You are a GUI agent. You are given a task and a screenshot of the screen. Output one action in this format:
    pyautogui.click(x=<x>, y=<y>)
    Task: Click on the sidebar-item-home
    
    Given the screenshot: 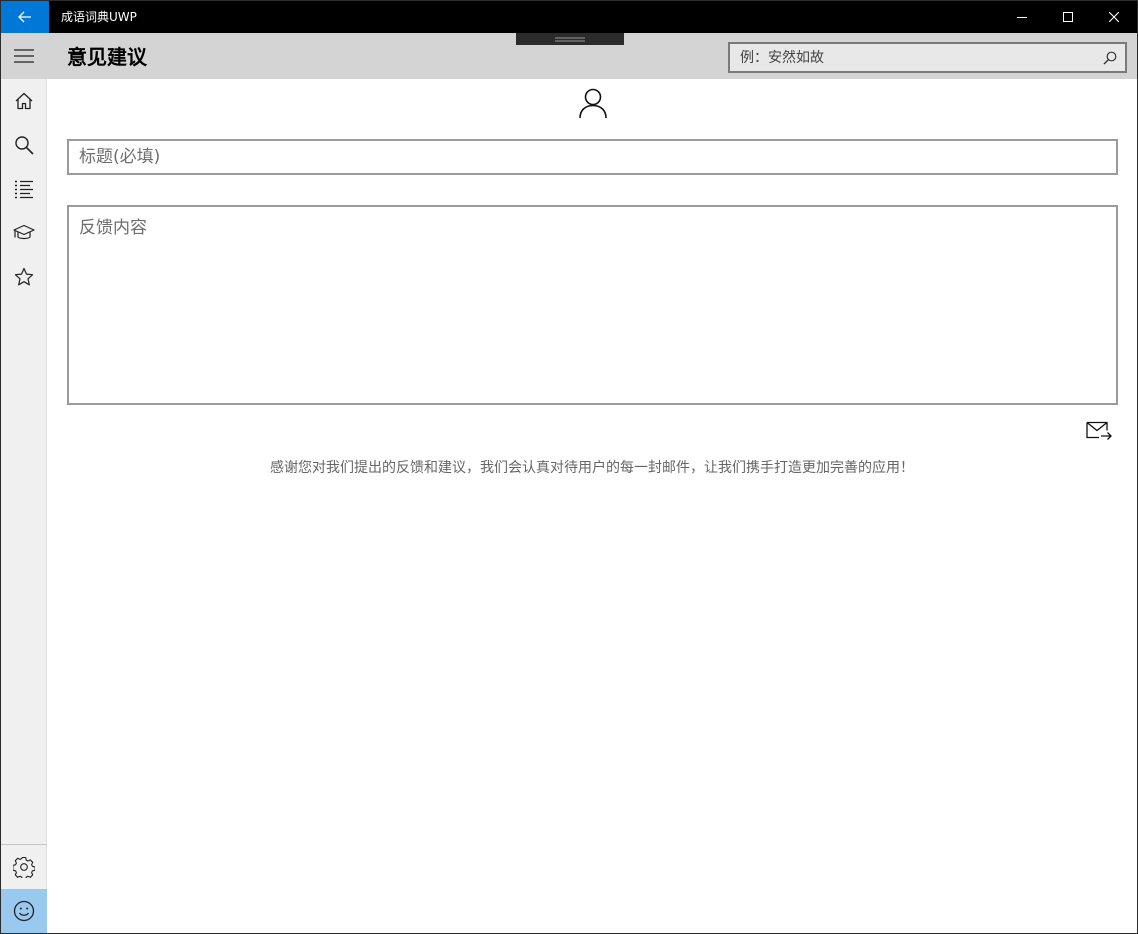 What is the action you would take?
    pyautogui.click(x=24, y=101)
    